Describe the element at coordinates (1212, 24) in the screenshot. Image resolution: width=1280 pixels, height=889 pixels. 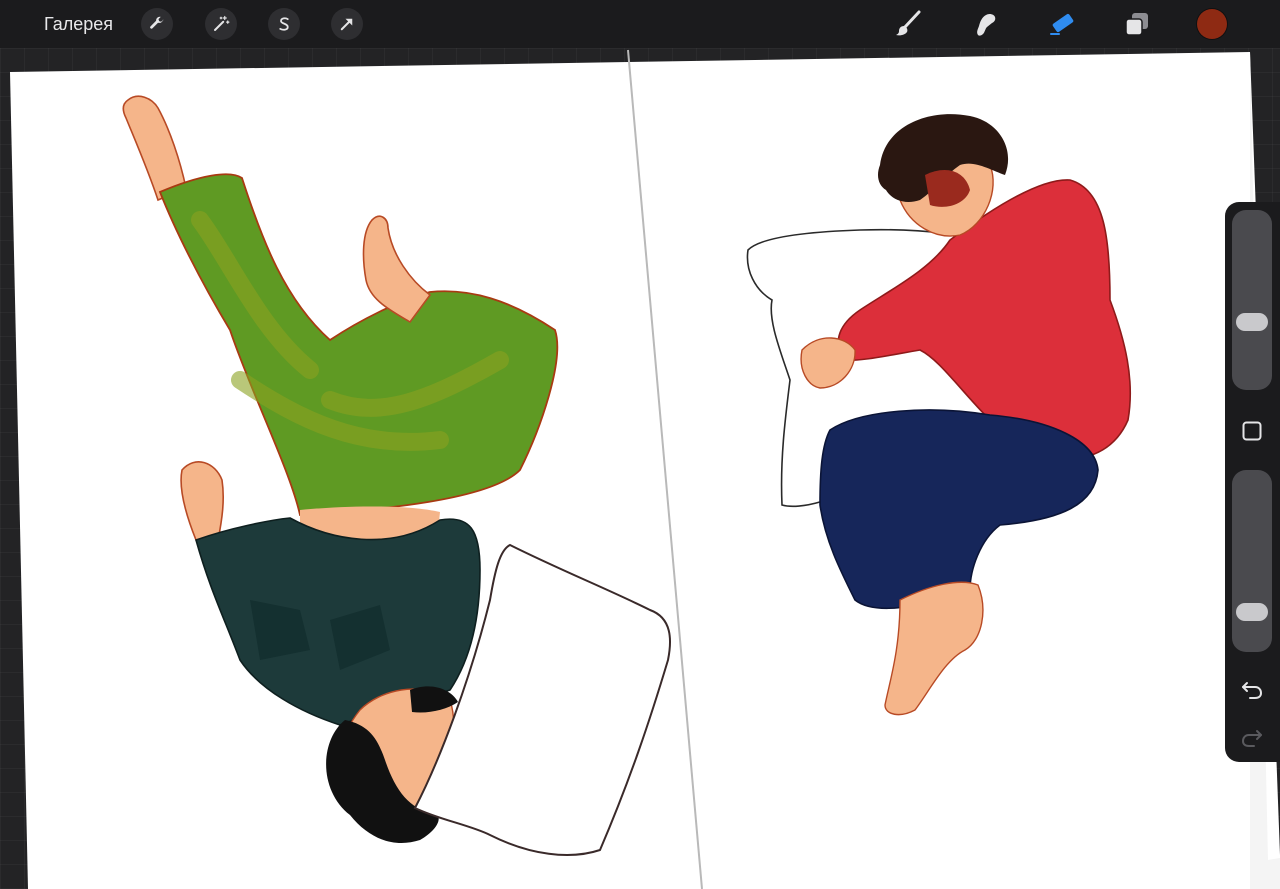
I see `current-color-swatch` at that location.